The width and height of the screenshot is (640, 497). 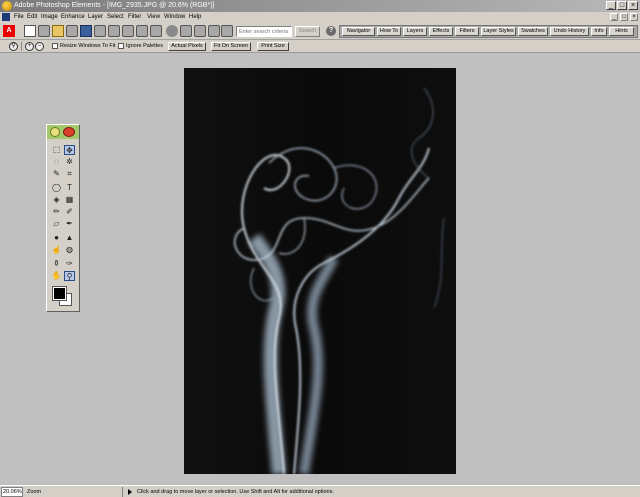 I want to click on tab-effects: Effects, so click(x=441, y=31).